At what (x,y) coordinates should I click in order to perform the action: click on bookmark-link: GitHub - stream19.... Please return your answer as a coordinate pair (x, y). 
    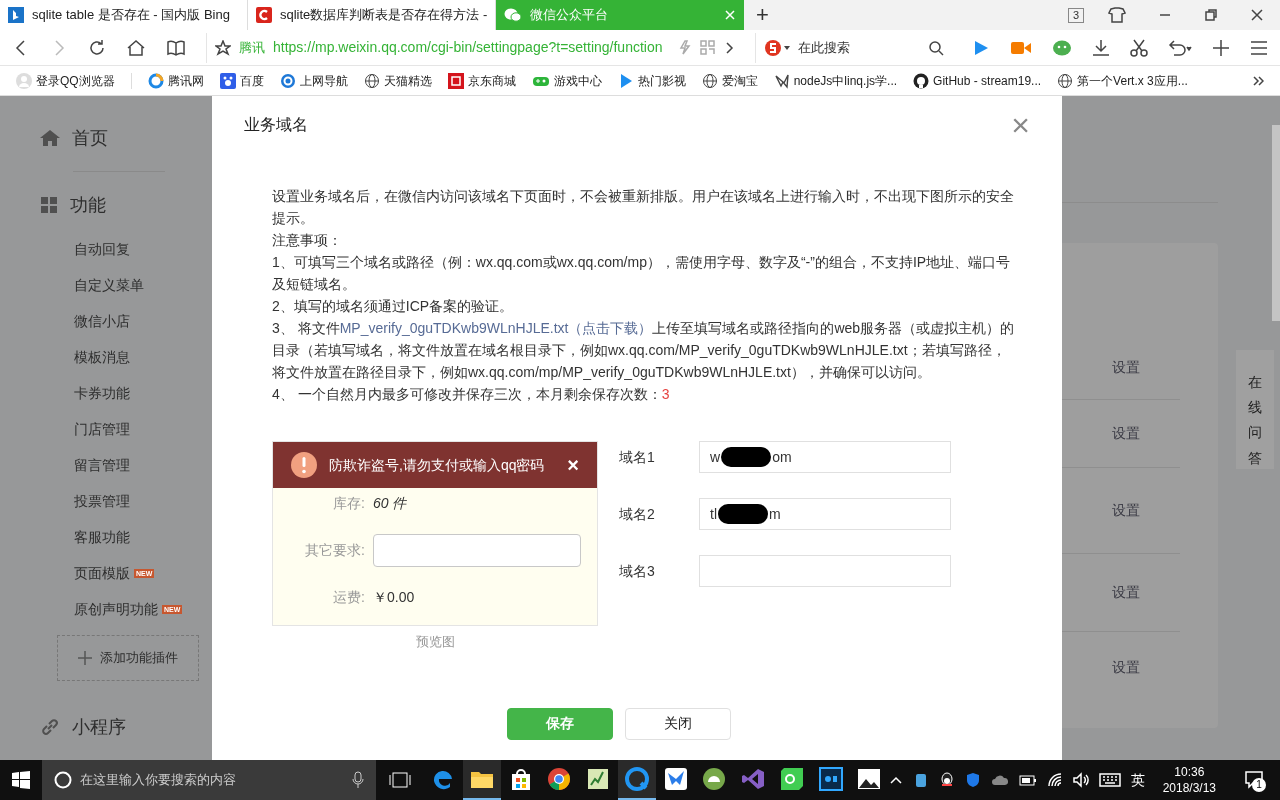
    Looking at the image, I should click on (977, 80).